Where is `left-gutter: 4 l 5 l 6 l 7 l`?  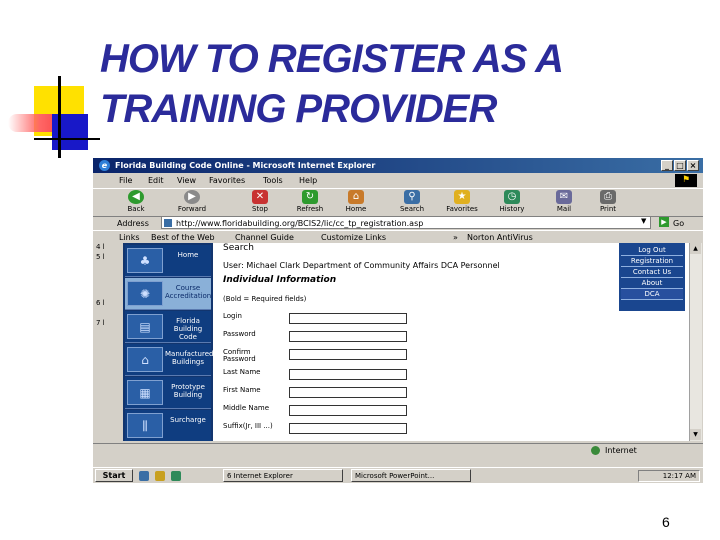 left-gutter: 4 l 5 l 6 l 7 l is located at coordinates (108, 342).